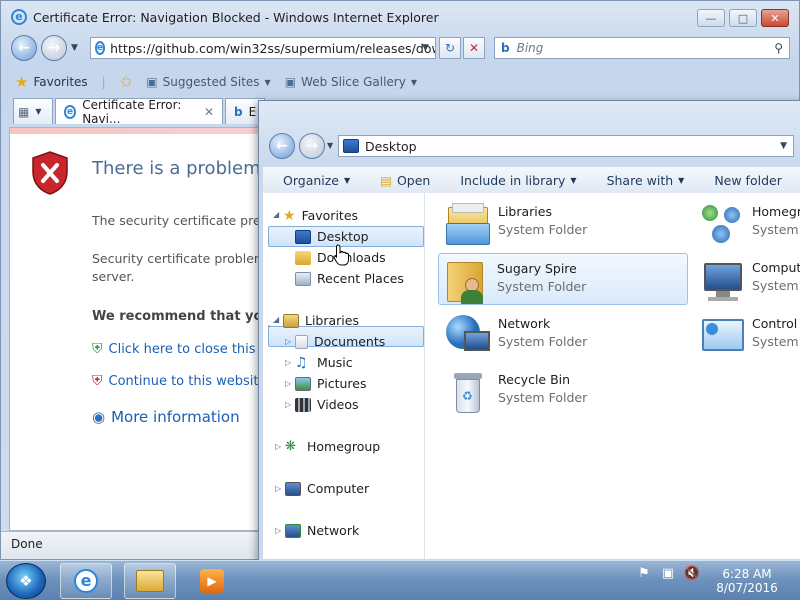 This screenshot has width=800, height=600. Describe the element at coordinates (303, 278) in the screenshot. I see `nav-recent-places-icon` at that location.